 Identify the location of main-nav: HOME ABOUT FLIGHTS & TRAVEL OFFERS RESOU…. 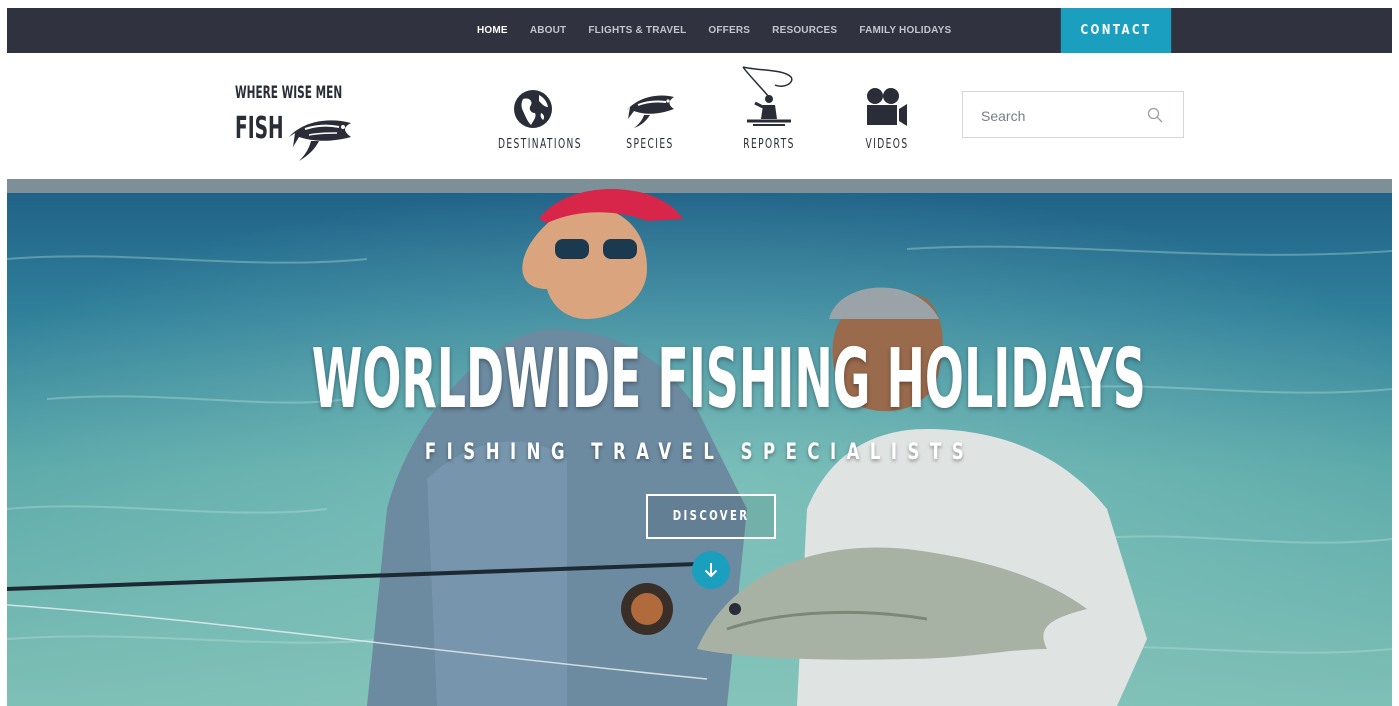
(714, 30).